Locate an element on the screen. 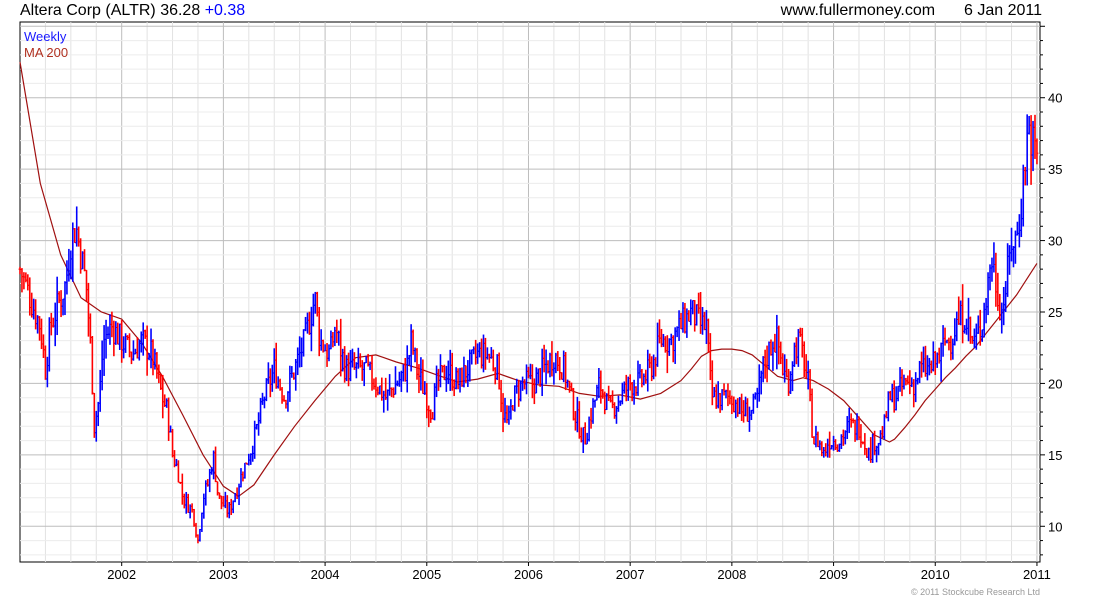 The height and width of the screenshot is (600, 1100). x-tick-label: 2004 is located at coordinates (325, 574).